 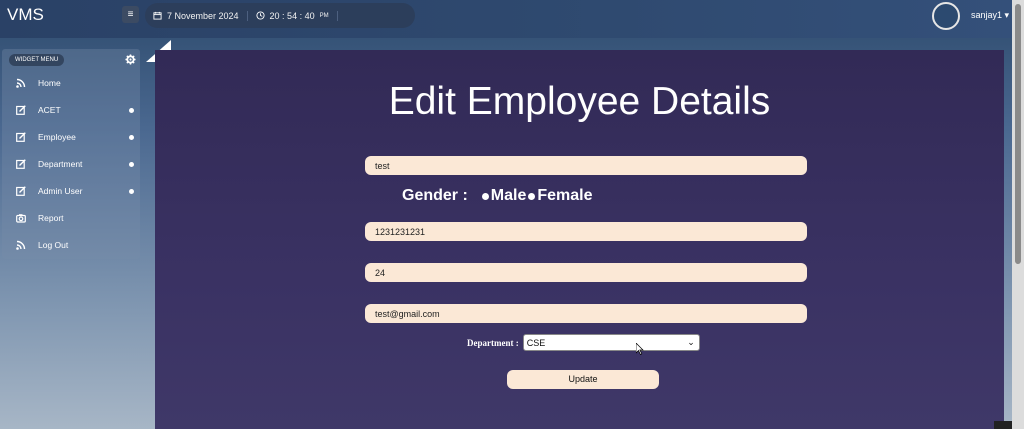 I want to click on caret-down-icon: ▾, so click(x=1007, y=15).